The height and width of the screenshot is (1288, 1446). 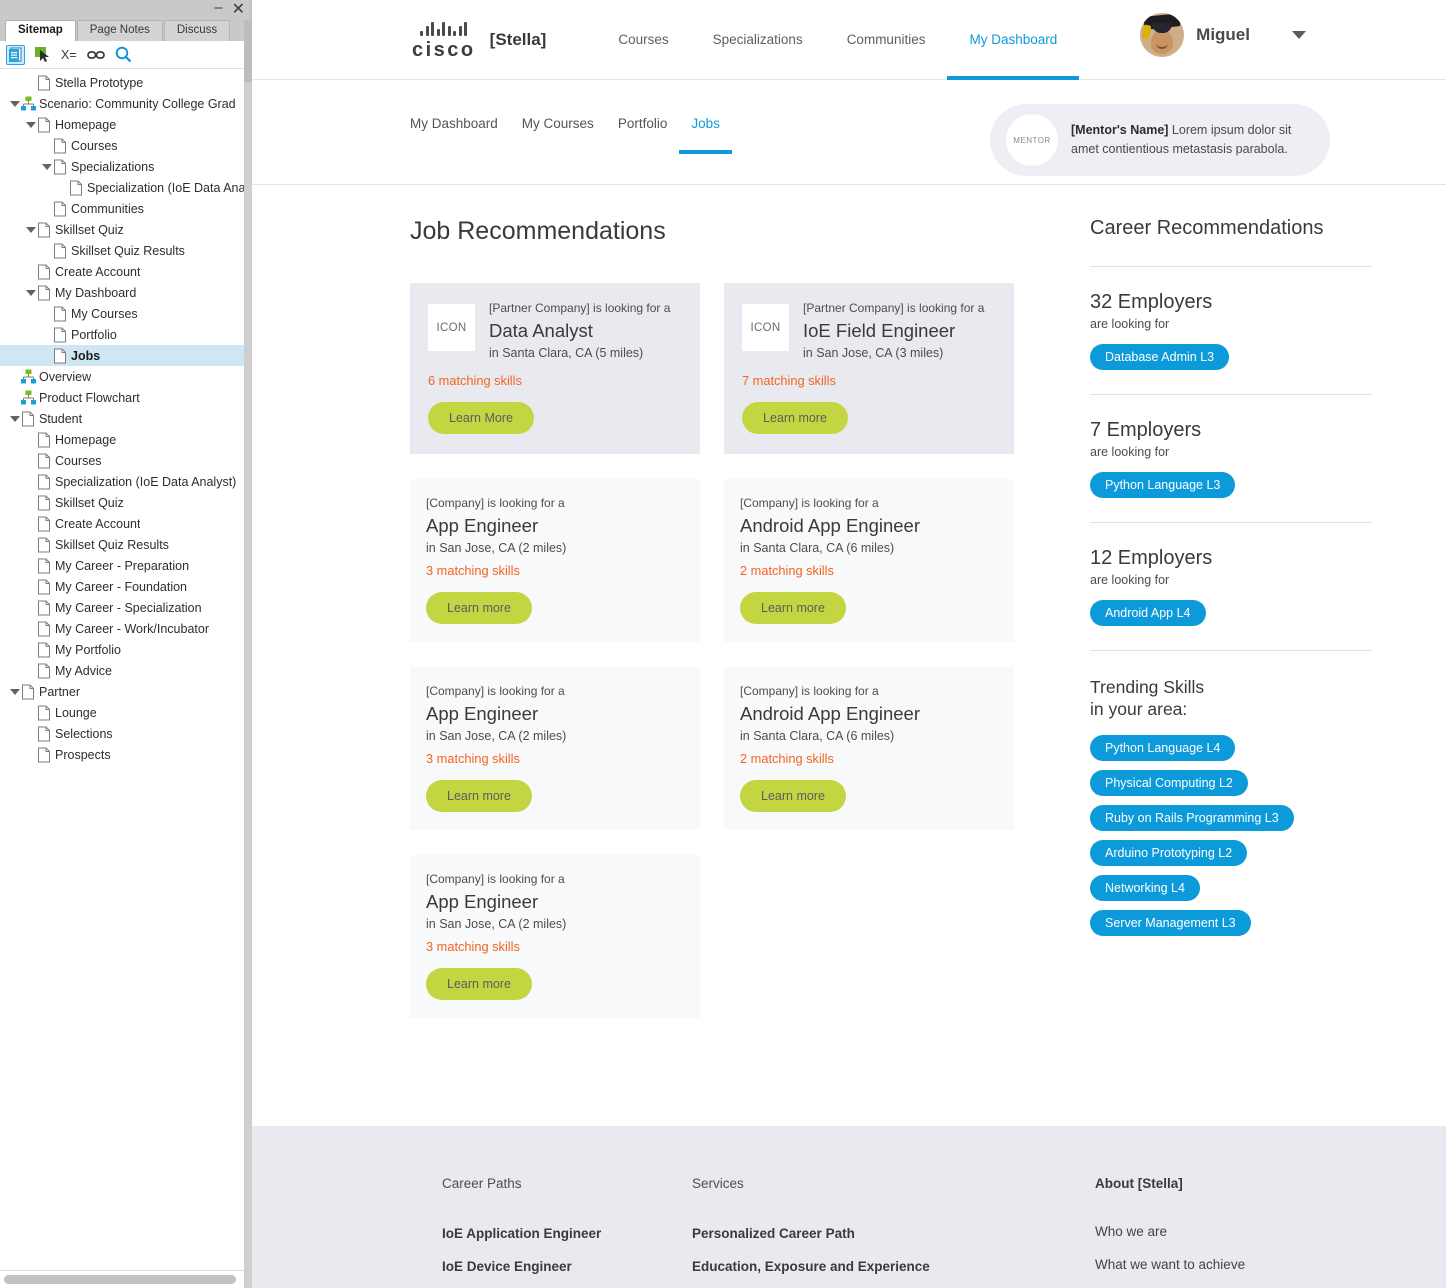 I want to click on horizontal-scrollbar, so click(x=125, y=1279).